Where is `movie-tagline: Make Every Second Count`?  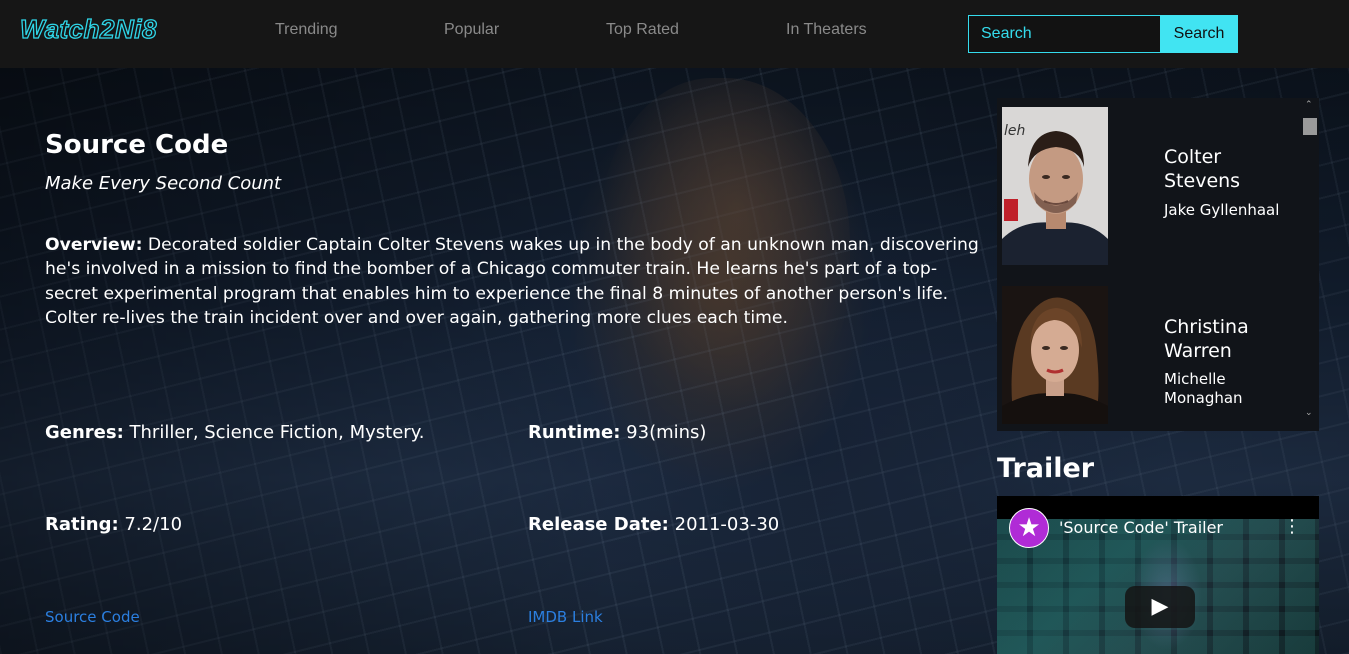
movie-tagline: Make Every Second Count is located at coordinates (163, 183).